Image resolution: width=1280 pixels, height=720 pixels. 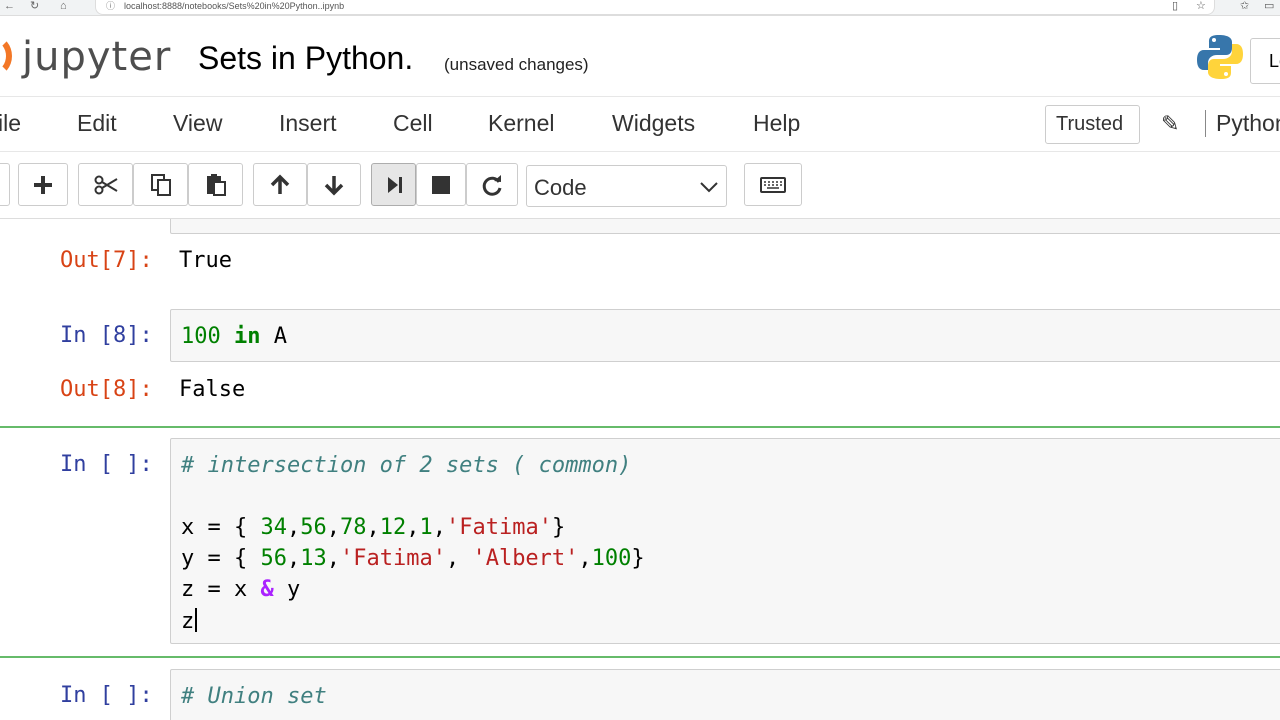 What do you see at coordinates (5, 184) in the screenshot?
I see `save-button` at bounding box center [5, 184].